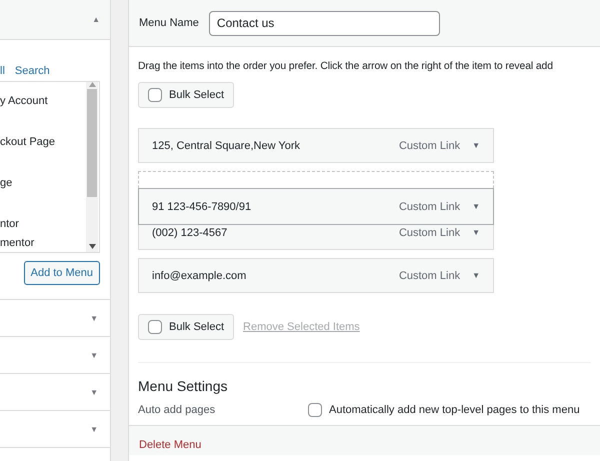 The image size is (600, 461). I want to click on section-heading: Menu Settings, so click(183, 386).